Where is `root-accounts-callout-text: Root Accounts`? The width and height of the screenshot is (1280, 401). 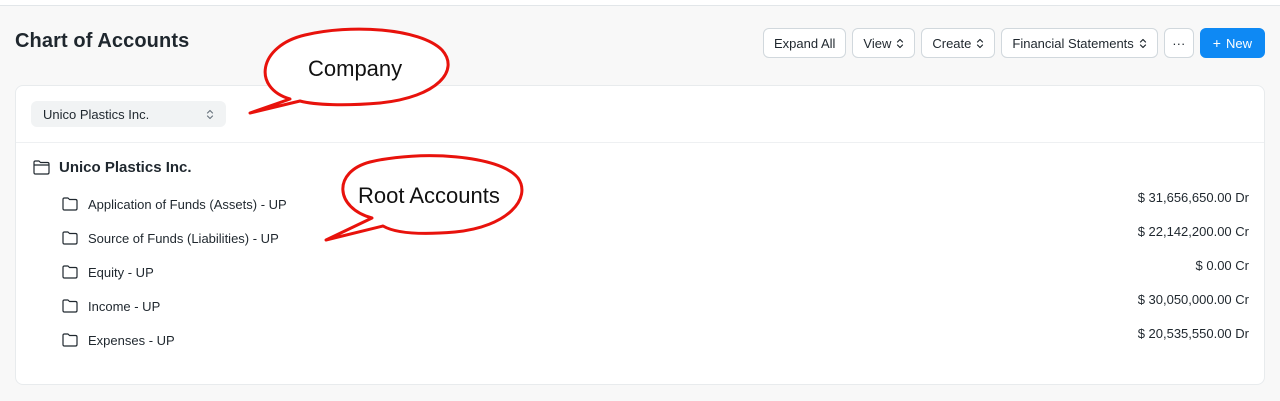
root-accounts-callout-text: Root Accounts is located at coordinates (429, 195).